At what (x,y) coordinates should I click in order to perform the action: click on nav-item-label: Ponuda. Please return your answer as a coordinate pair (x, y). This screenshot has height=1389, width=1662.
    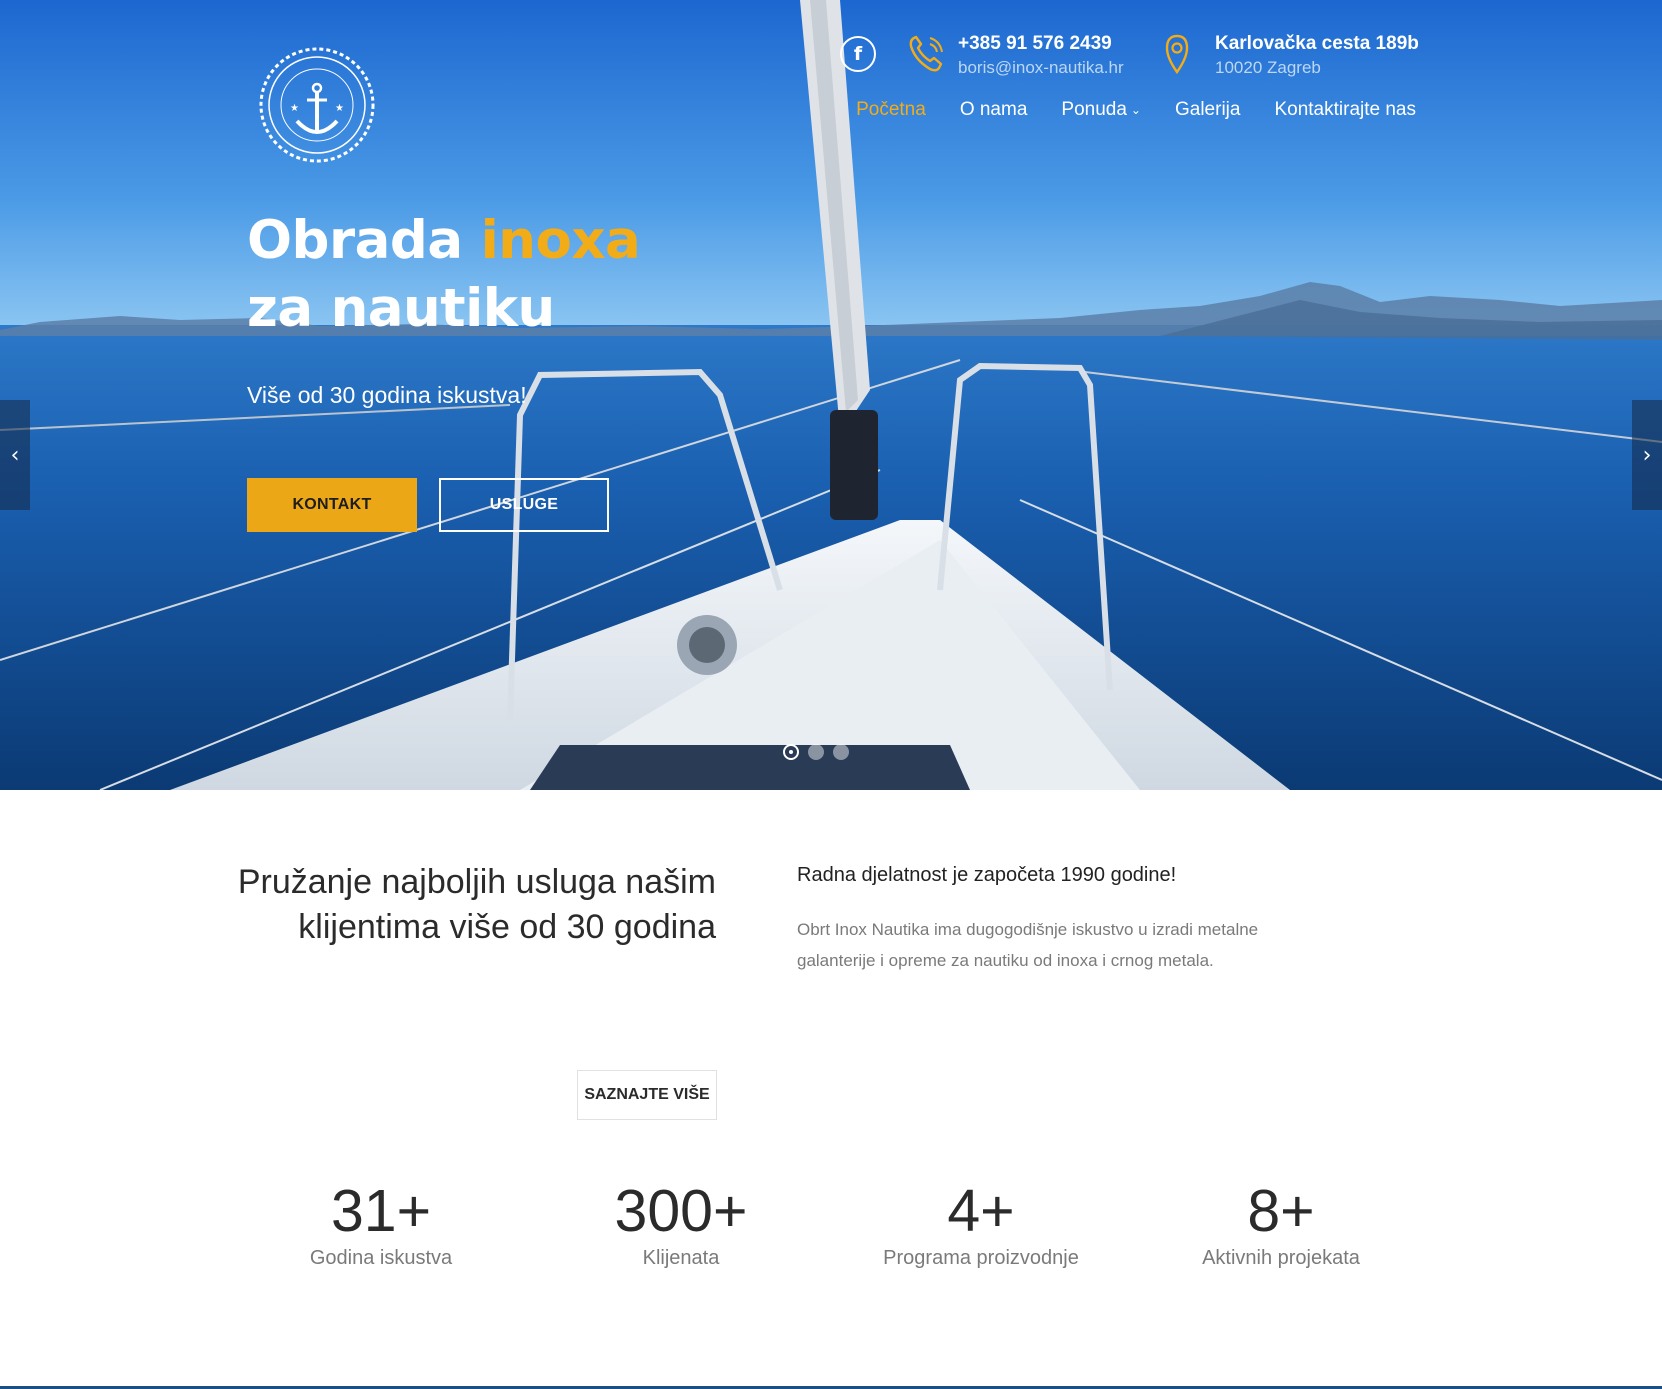
    Looking at the image, I should click on (1094, 109).